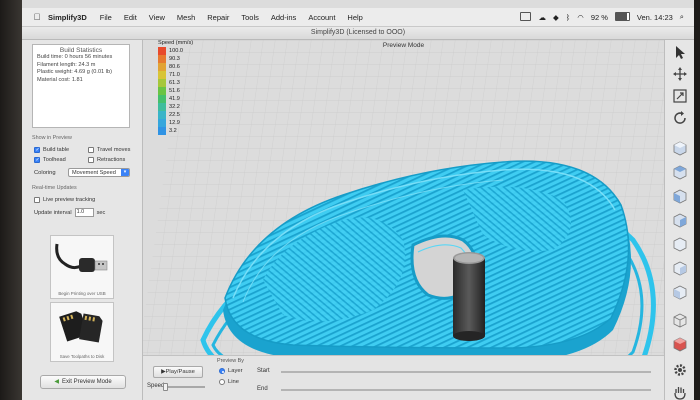 This screenshot has width=700, height=400. Describe the element at coordinates (157, 17) in the screenshot. I see `menu-view: View` at that location.